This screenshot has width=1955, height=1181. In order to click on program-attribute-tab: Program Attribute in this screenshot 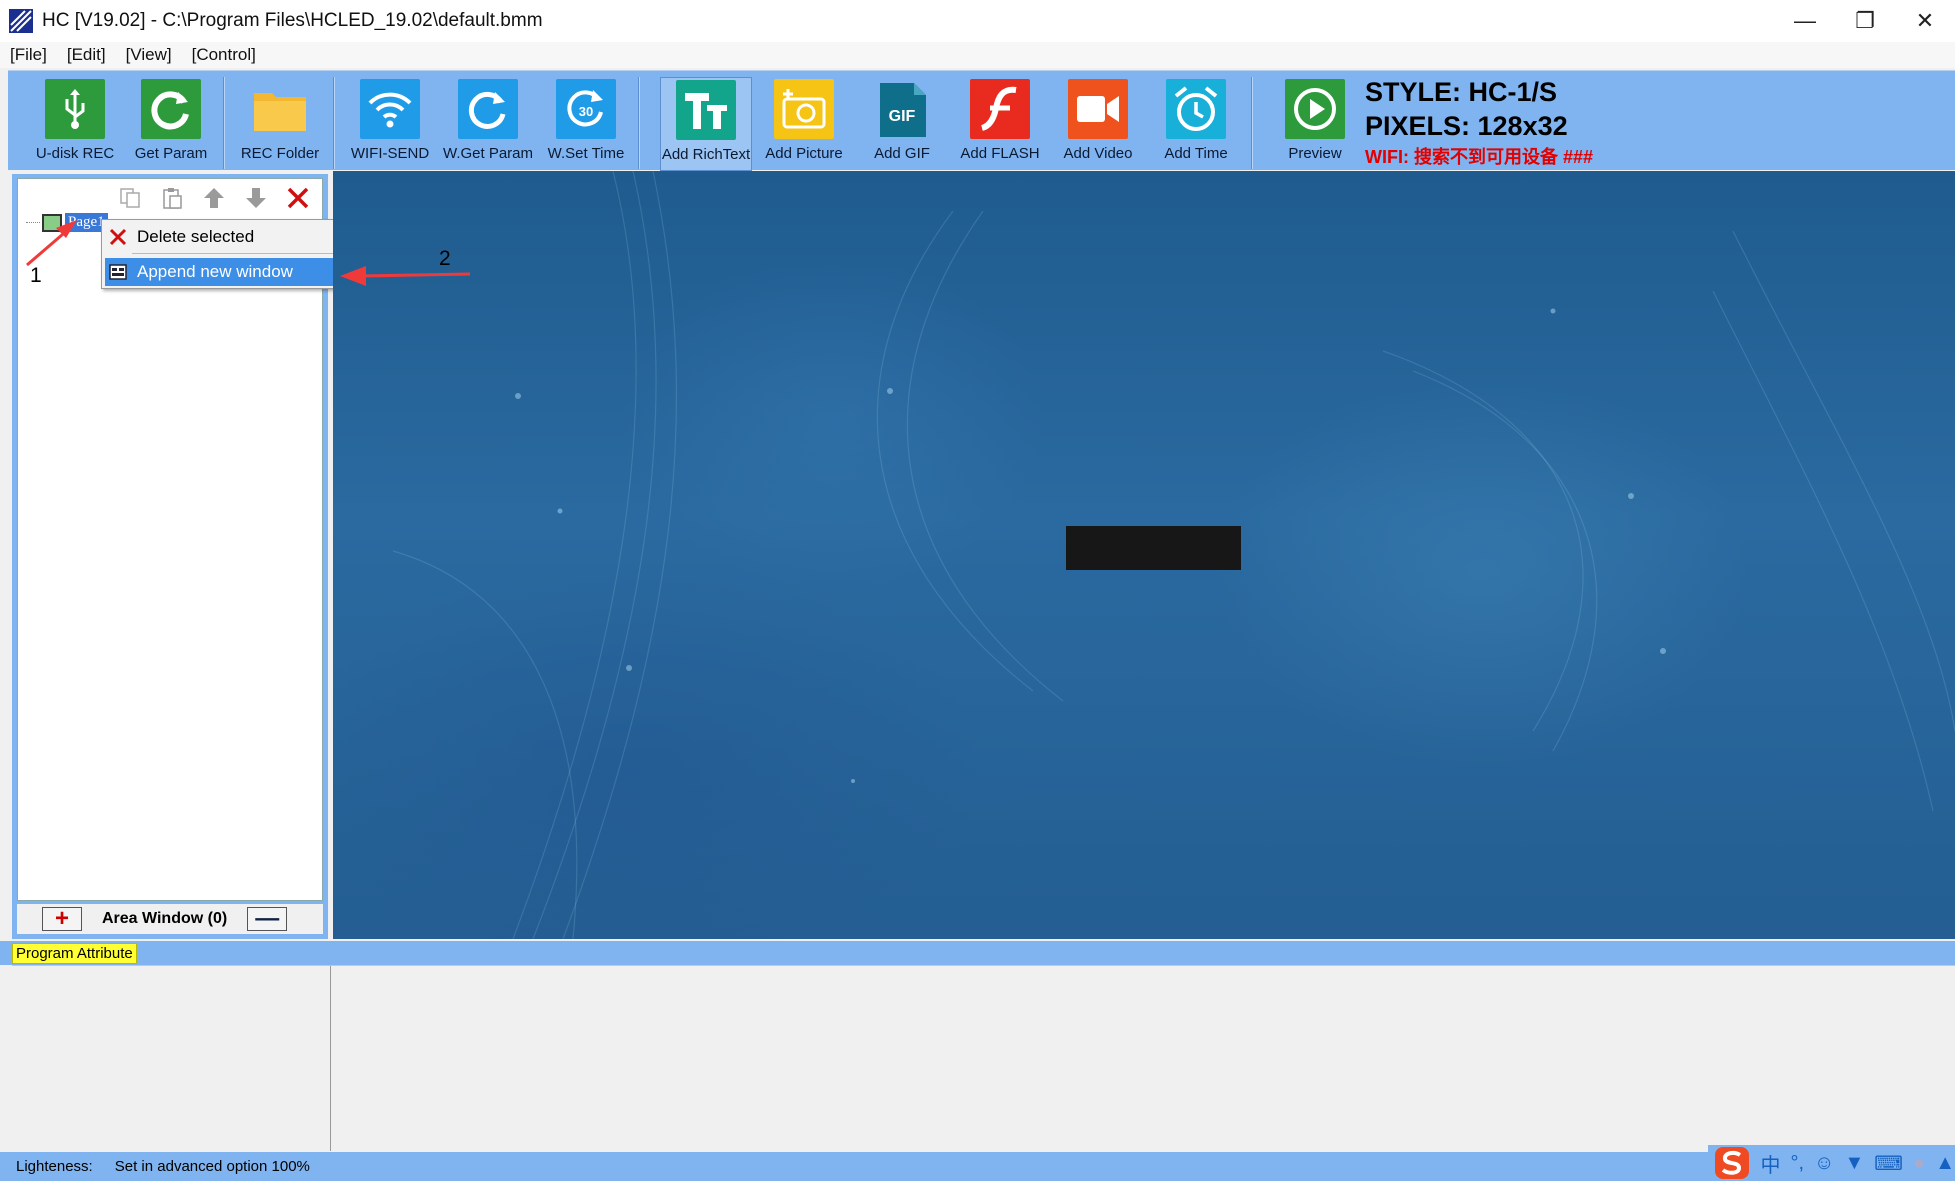, I will do `click(74, 953)`.